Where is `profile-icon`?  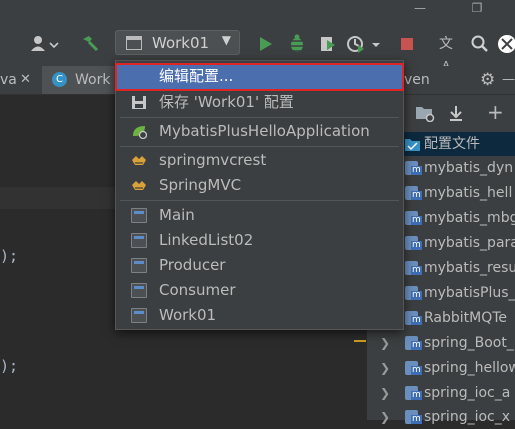 profile-icon is located at coordinates (364, 44).